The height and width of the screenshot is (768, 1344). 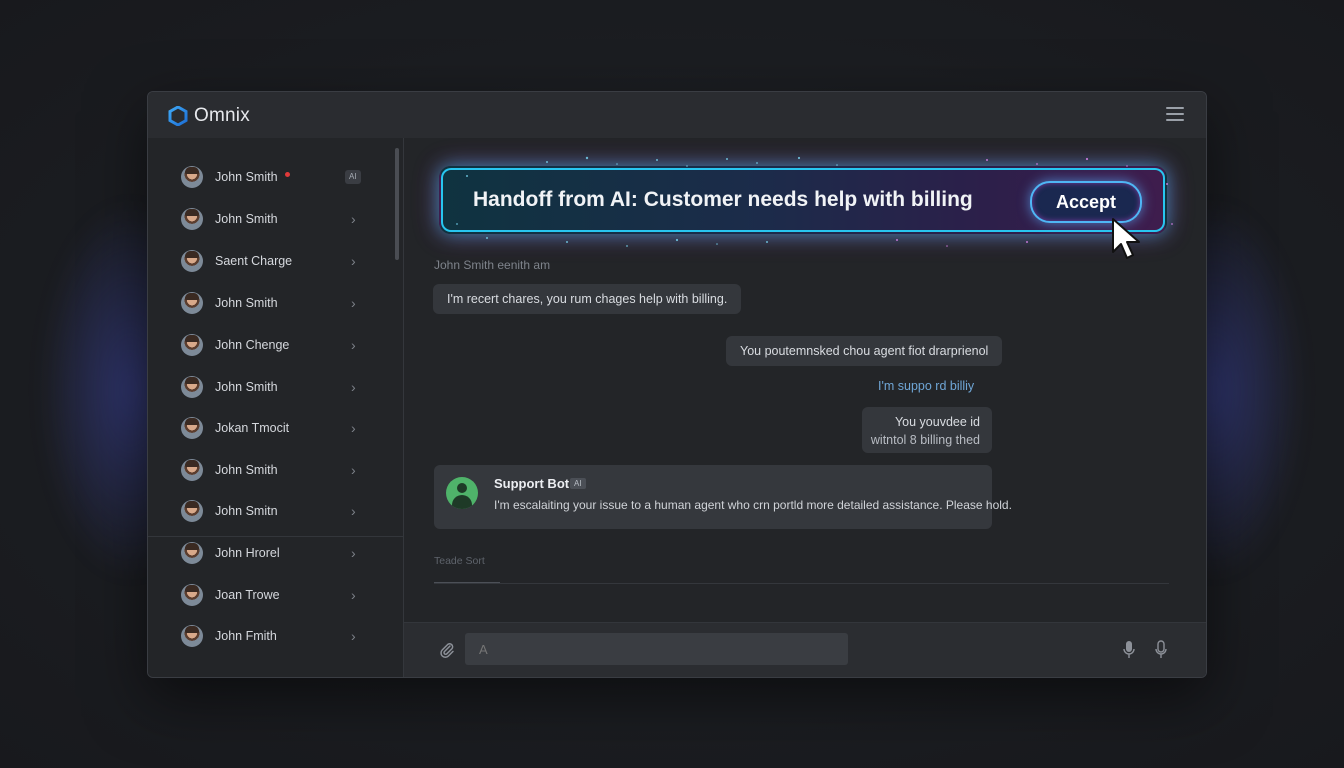 What do you see at coordinates (447, 650) in the screenshot?
I see `paperclip-icon` at bounding box center [447, 650].